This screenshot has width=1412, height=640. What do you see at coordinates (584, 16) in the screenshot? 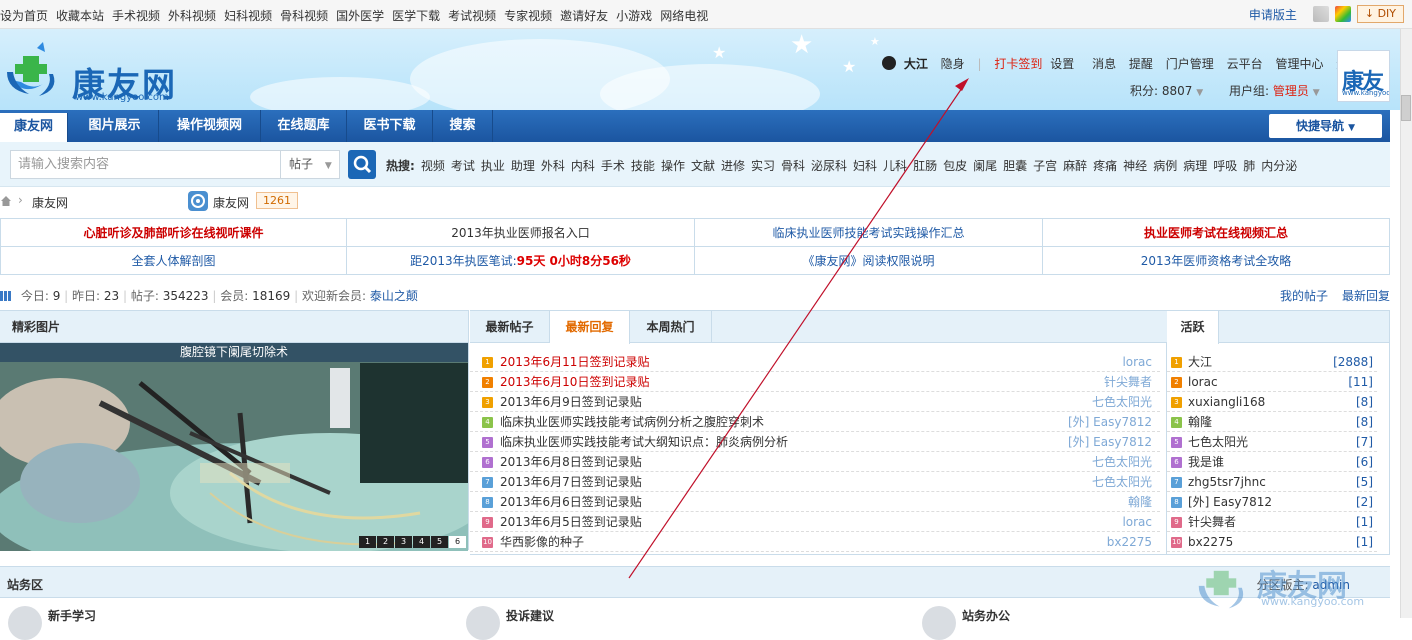
I see `top-link: 邀请好友` at bounding box center [584, 16].